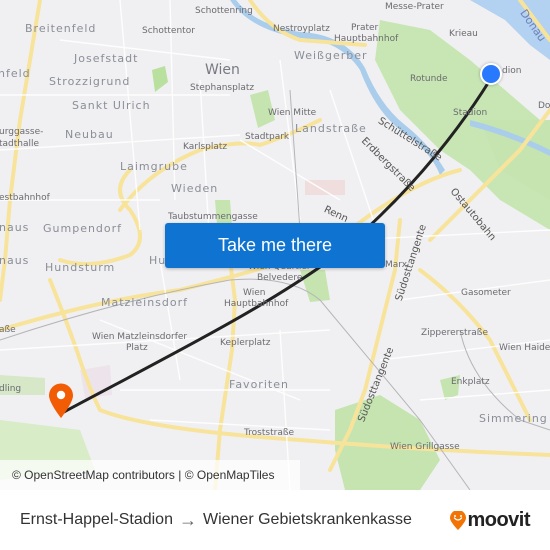 The height and width of the screenshot is (550, 550). Describe the element at coordinates (106, 58) in the screenshot. I see `map-label: Josefstadt` at that location.